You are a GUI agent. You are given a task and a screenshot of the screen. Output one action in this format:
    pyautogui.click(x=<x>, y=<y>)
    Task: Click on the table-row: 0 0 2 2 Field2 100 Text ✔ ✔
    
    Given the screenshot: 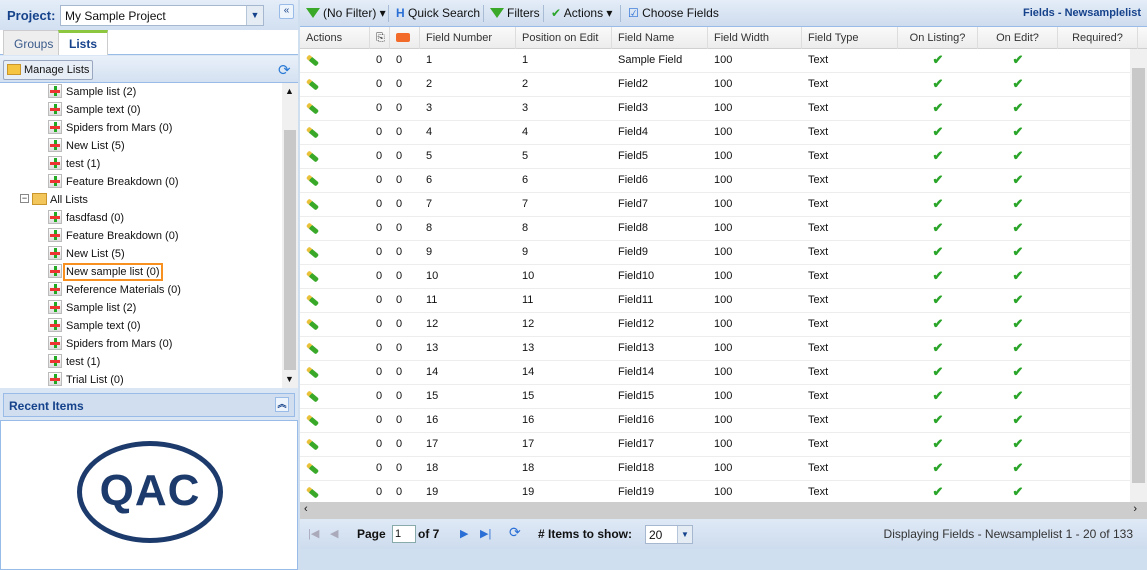 What is the action you would take?
    pyautogui.click(x=715, y=85)
    